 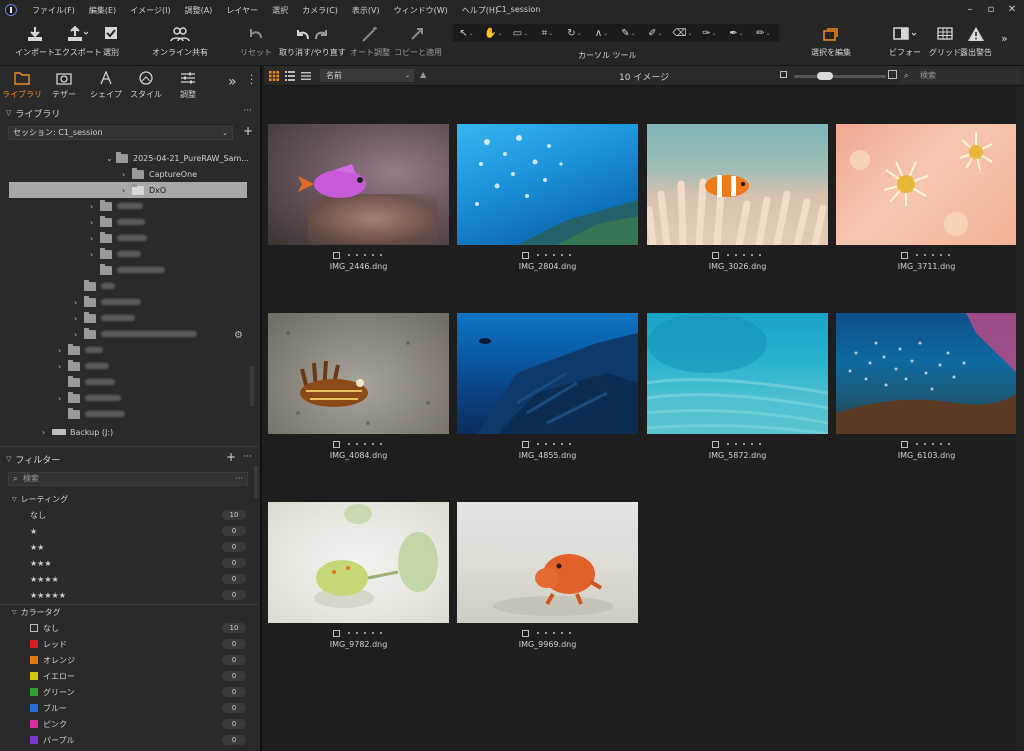 What do you see at coordinates (138, 724) in the screenshot?
I see `color-row-pink: ピンク 0` at bounding box center [138, 724].